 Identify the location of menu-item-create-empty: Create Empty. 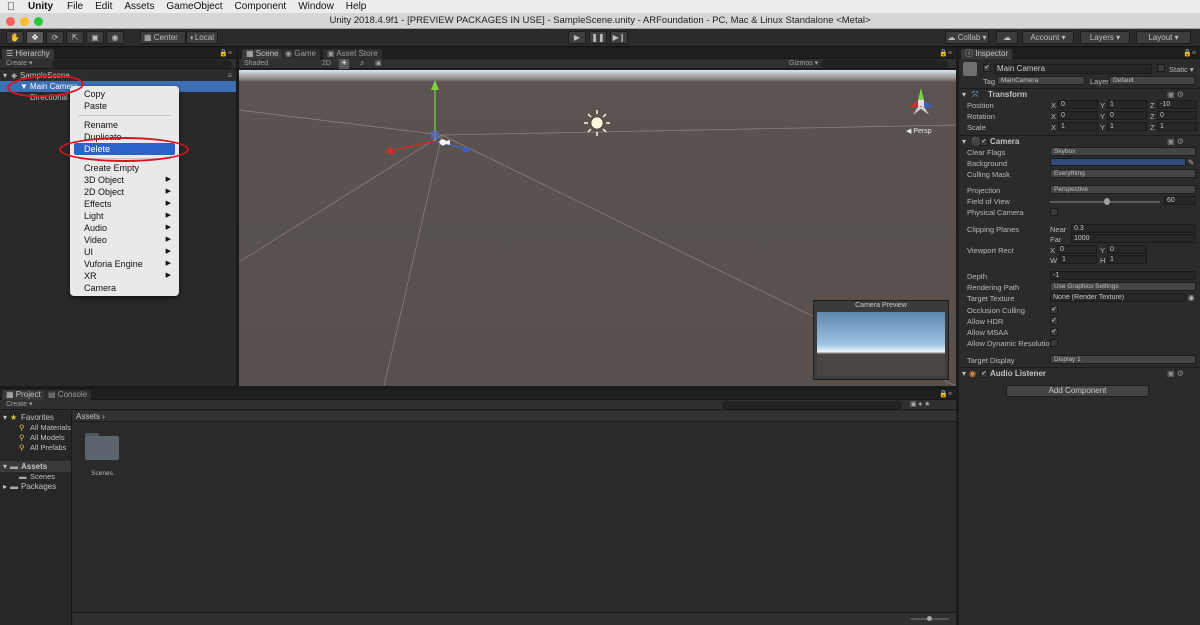
(124, 168).